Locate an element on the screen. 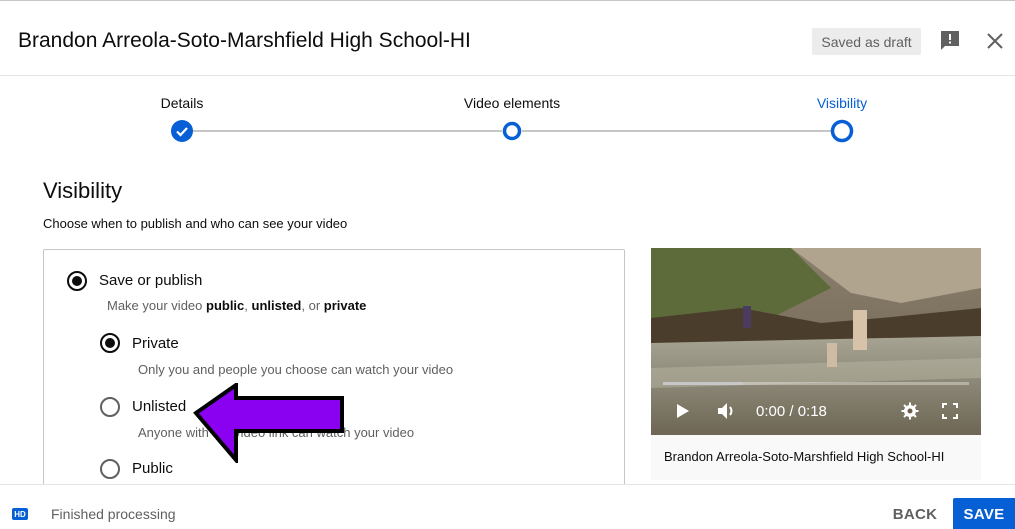 Image resolution: width=1015 pixels, height=529 pixels. step-video-elements-dot-icon is located at coordinates (512, 131).